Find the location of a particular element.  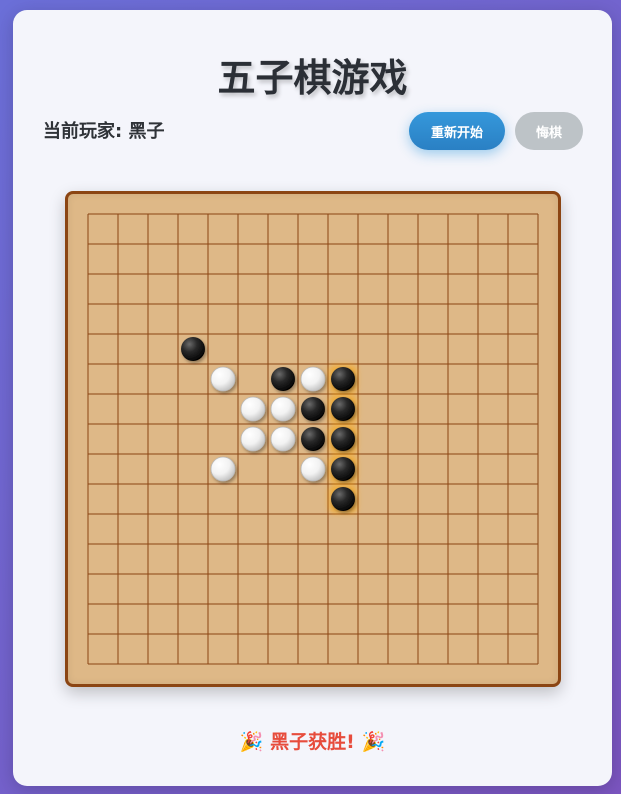

restart-button: 重新开始 is located at coordinates (457, 131).